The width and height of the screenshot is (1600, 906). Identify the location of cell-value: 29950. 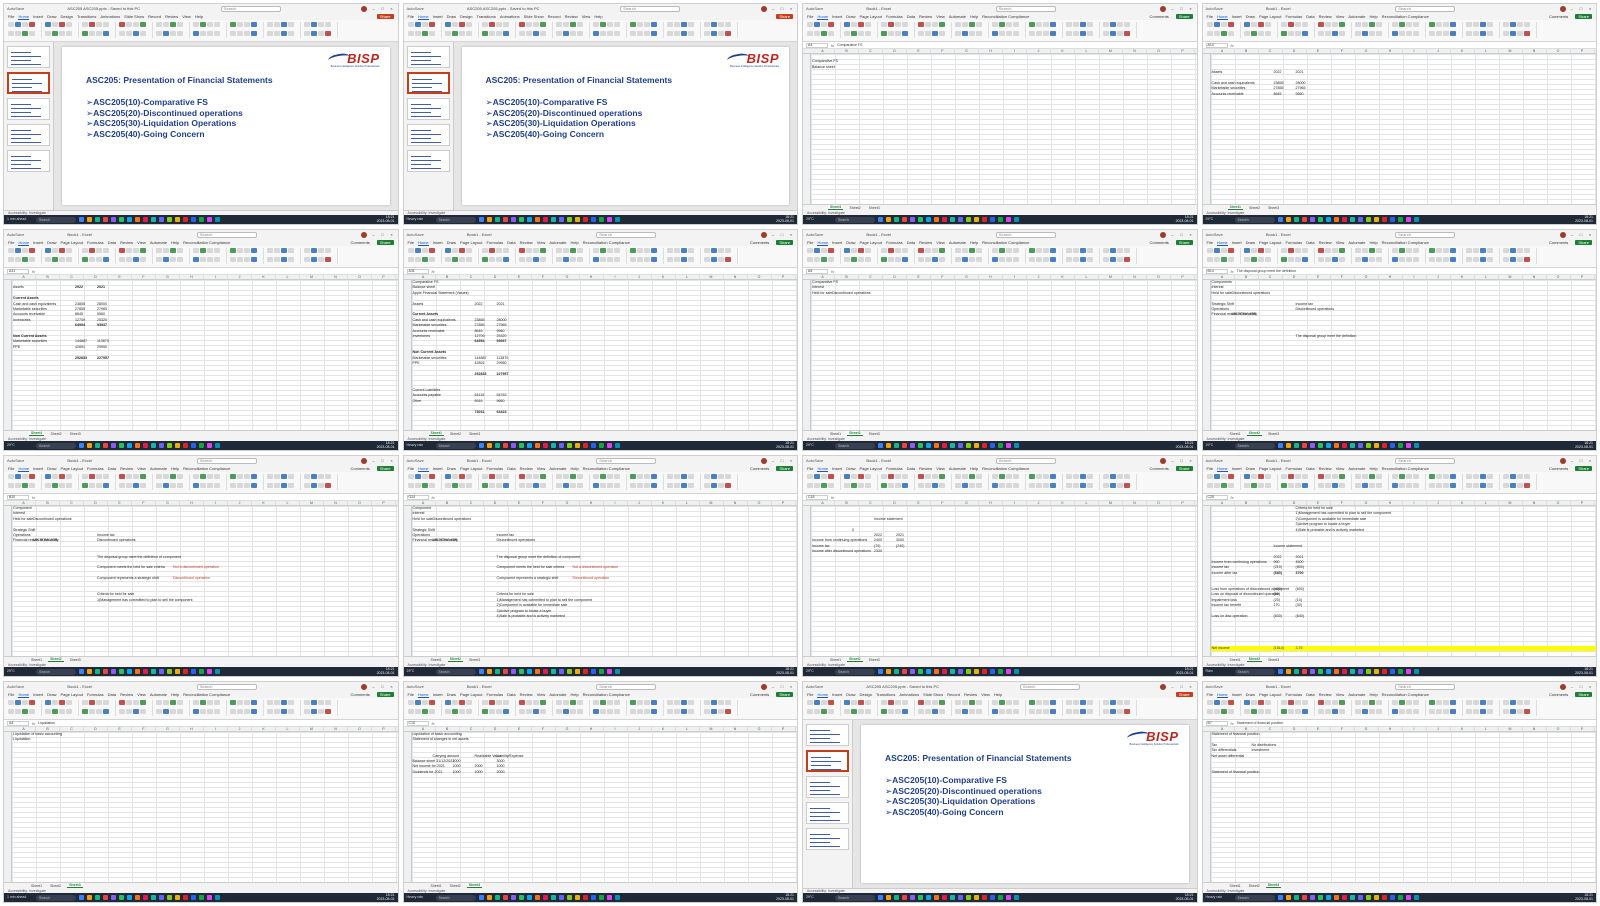
(102, 347).